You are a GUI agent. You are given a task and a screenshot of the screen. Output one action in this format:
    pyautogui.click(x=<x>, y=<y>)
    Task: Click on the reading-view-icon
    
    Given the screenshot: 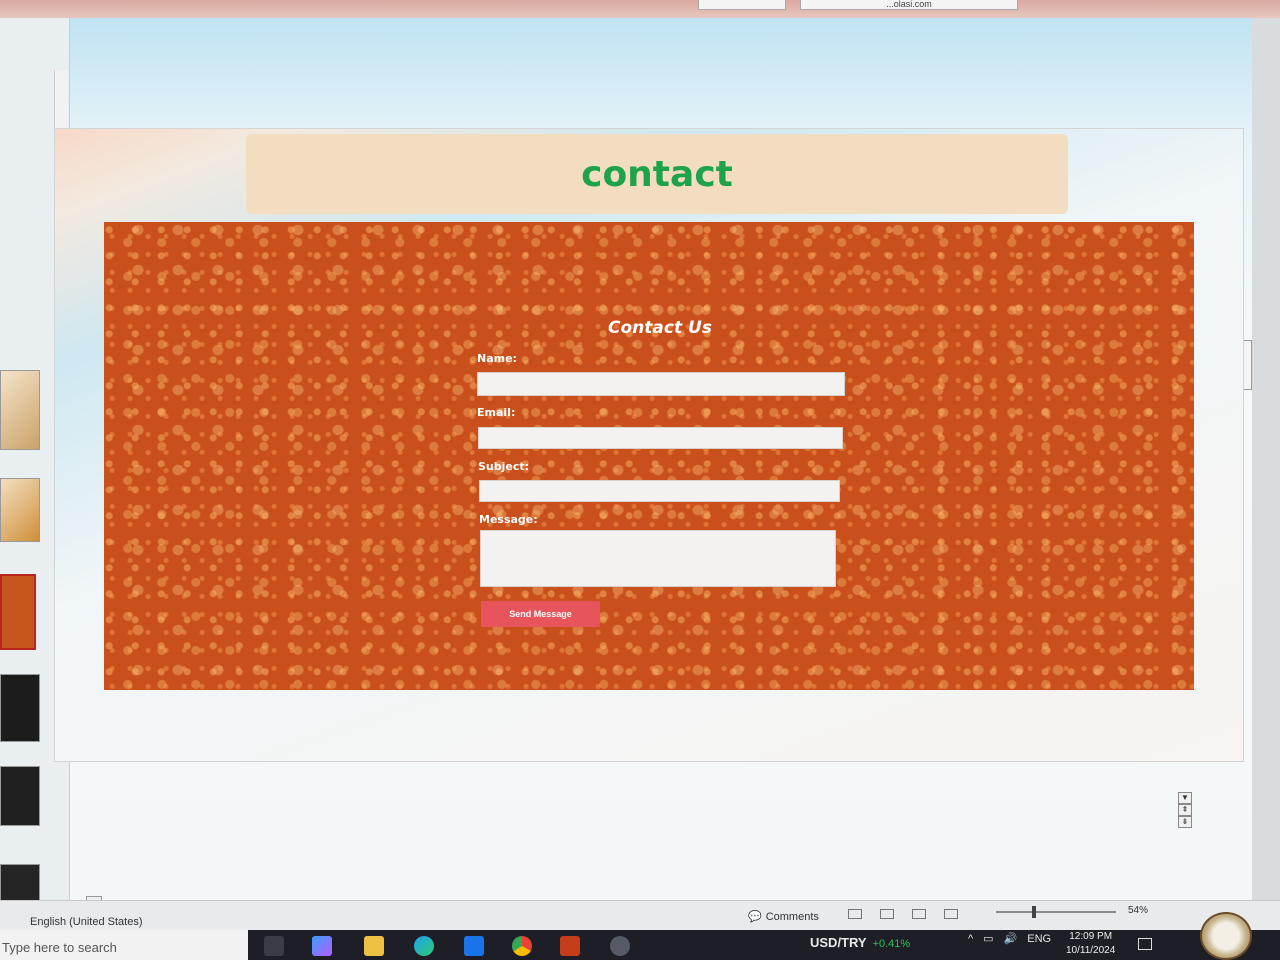 What is the action you would take?
    pyautogui.click(x=919, y=914)
    